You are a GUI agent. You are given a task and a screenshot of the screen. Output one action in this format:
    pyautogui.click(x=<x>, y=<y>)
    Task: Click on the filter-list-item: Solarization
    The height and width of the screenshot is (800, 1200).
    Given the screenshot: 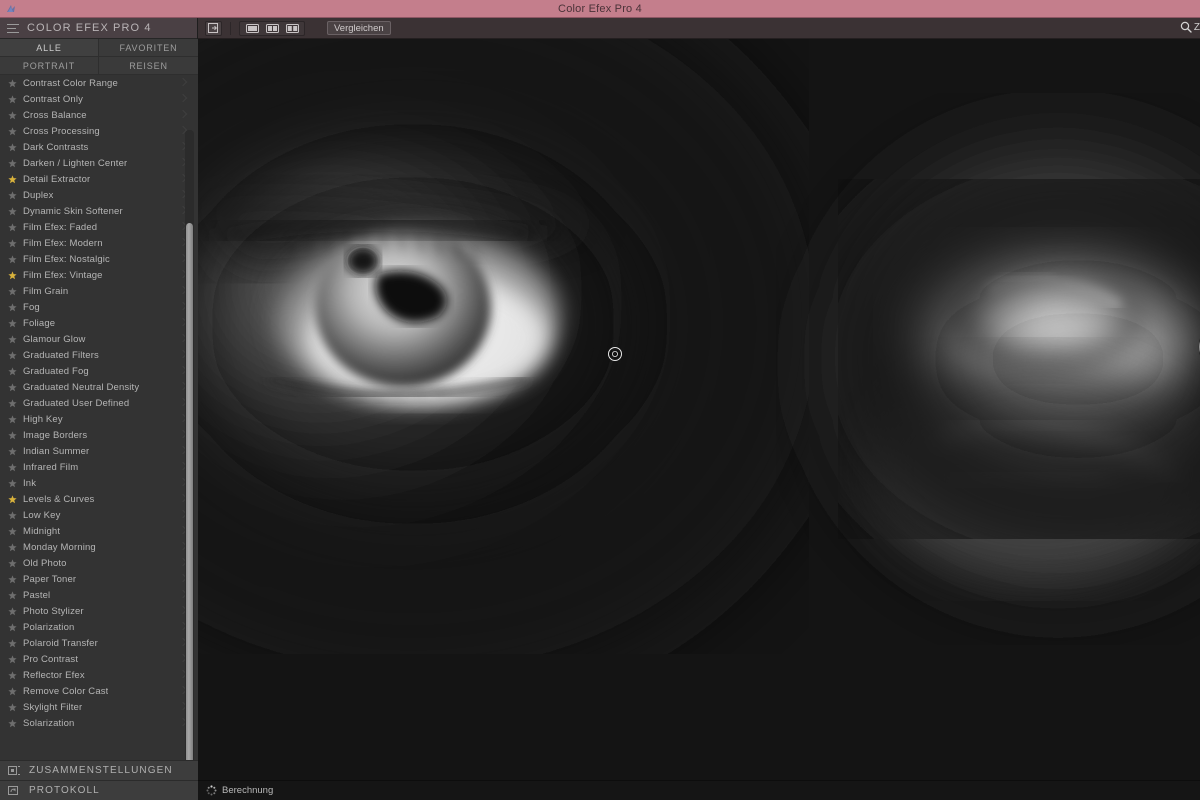 What is the action you would take?
    pyautogui.click(x=99, y=723)
    